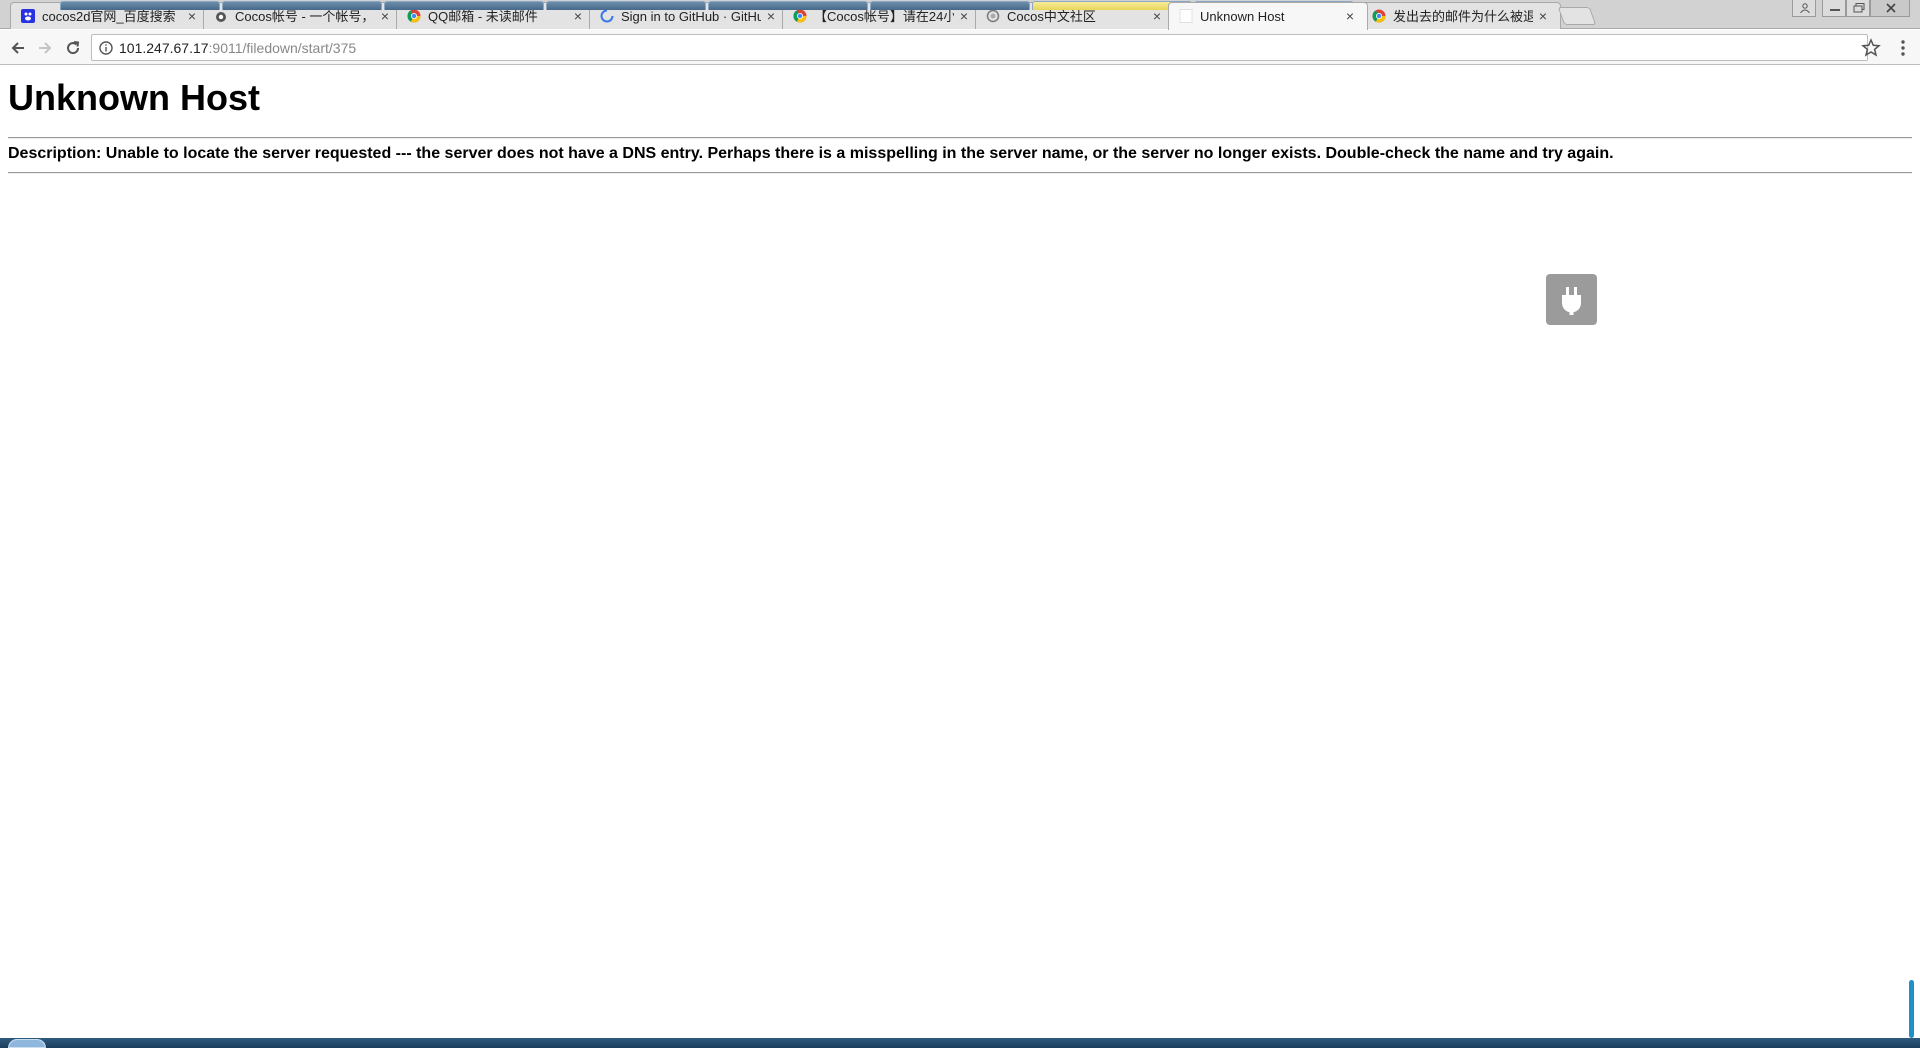 The height and width of the screenshot is (1048, 1920). I want to click on bookmark-star-icon, so click(1871, 48).